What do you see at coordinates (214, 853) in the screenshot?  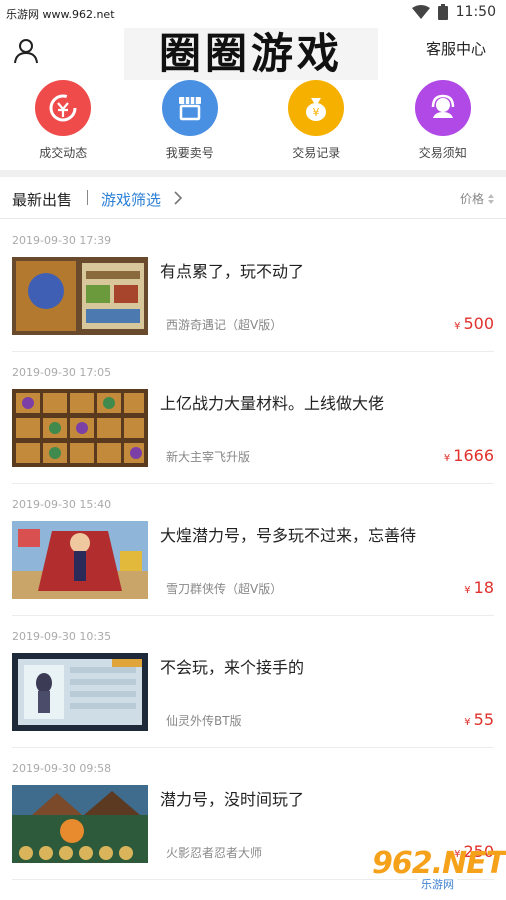 I see `listing-game: 火影忍者忍者大师` at bounding box center [214, 853].